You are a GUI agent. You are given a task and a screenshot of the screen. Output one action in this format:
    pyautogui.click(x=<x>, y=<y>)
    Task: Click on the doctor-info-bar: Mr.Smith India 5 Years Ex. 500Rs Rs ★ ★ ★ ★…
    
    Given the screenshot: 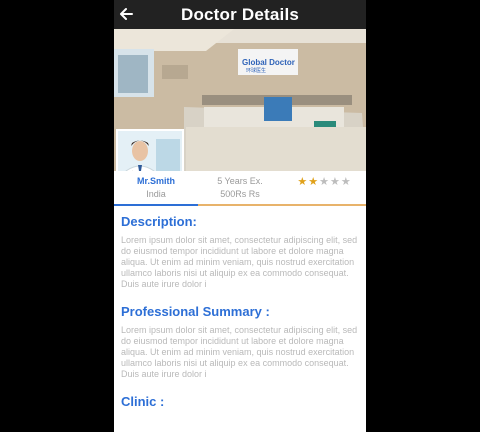 What is the action you would take?
    pyautogui.click(x=240, y=188)
    